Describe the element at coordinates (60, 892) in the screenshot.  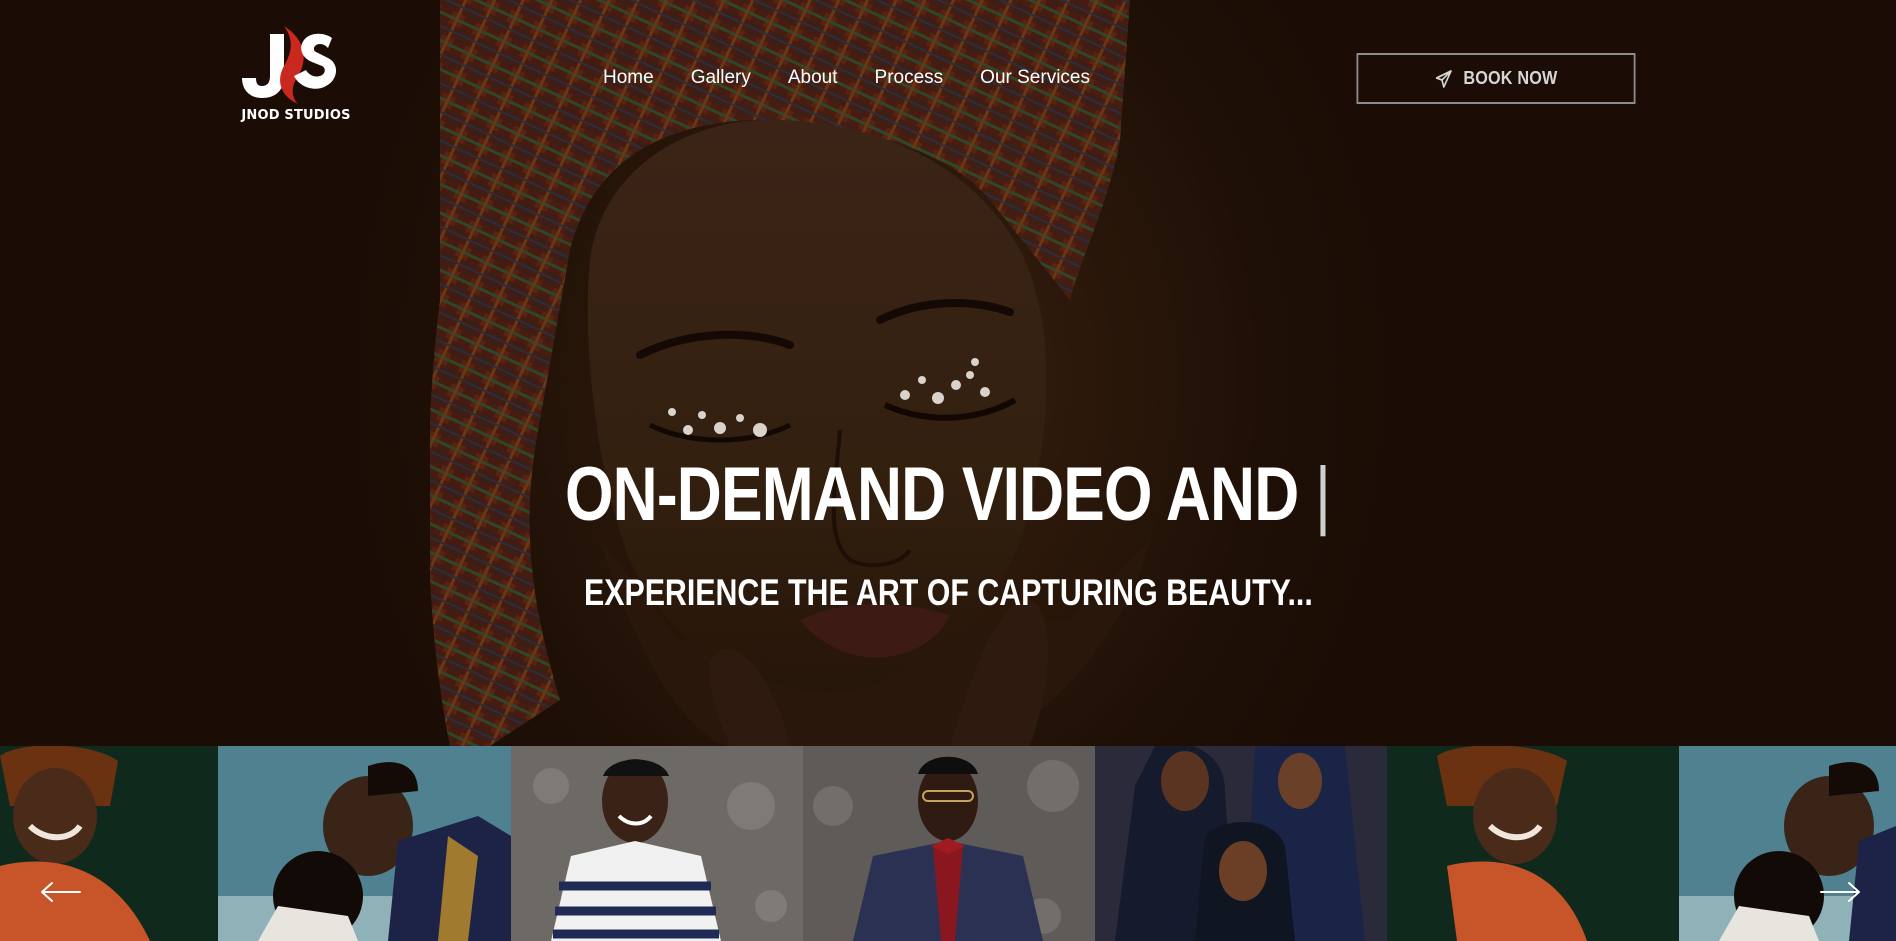
I see `arrow-left-icon` at that location.